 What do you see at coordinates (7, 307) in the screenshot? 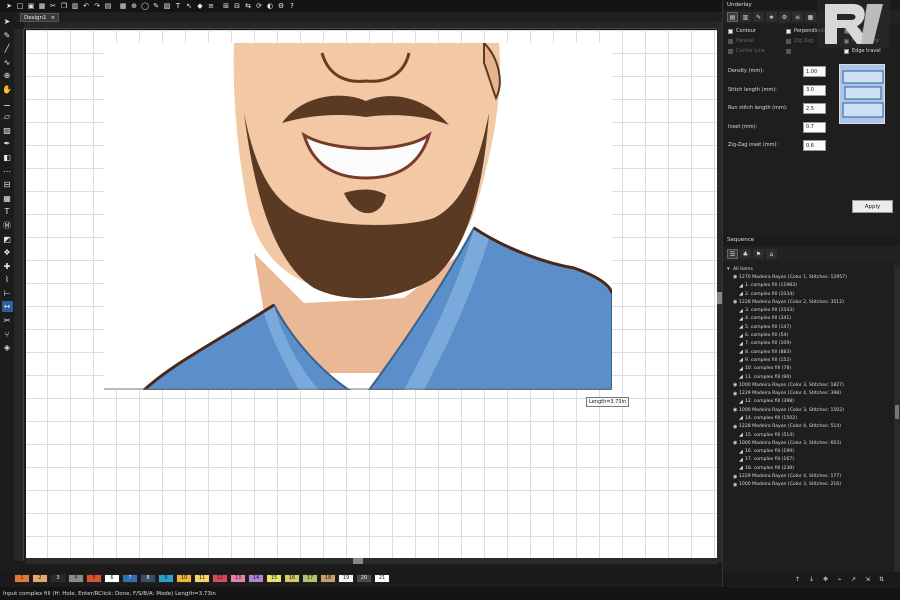
I see `measure-tool: ↔` at bounding box center [7, 307].